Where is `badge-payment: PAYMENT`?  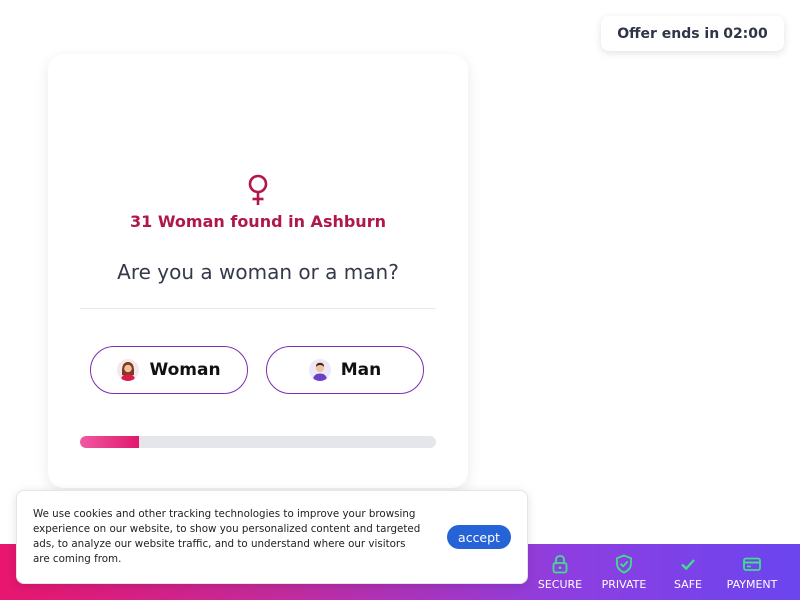 badge-payment: PAYMENT is located at coordinates (752, 572).